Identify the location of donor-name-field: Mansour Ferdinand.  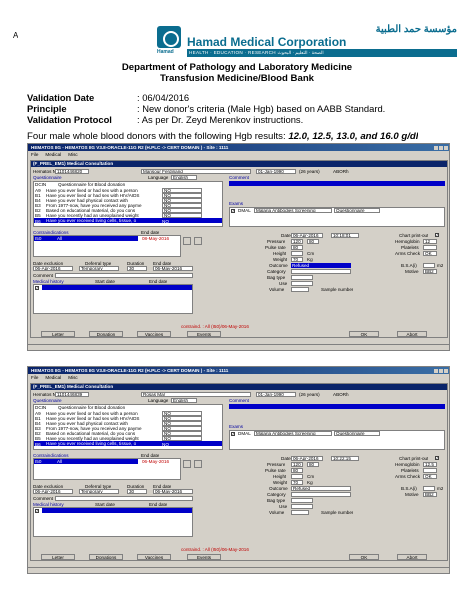
(196, 171).